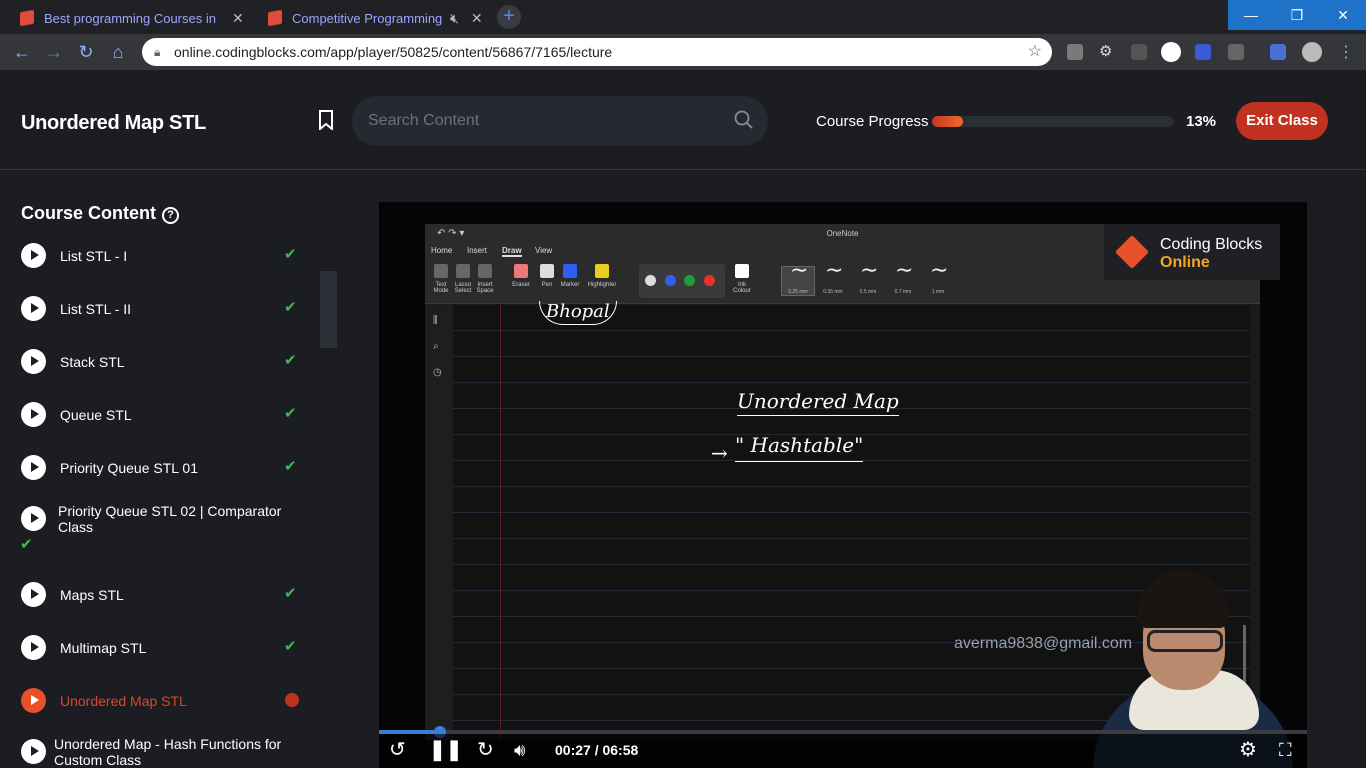  Describe the element at coordinates (160, 361) in the screenshot. I see `lesson-item: Stack STL ✔` at that location.